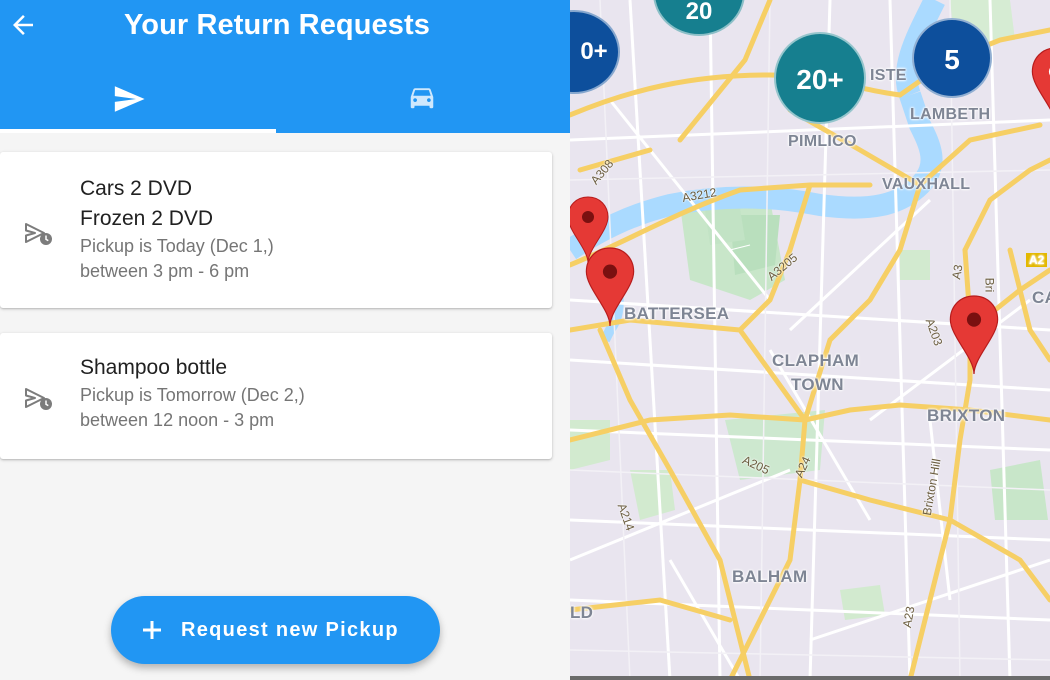 The height and width of the screenshot is (680, 1050). What do you see at coordinates (422, 98) in the screenshot?
I see `car-icon` at bounding box center [422, 98].